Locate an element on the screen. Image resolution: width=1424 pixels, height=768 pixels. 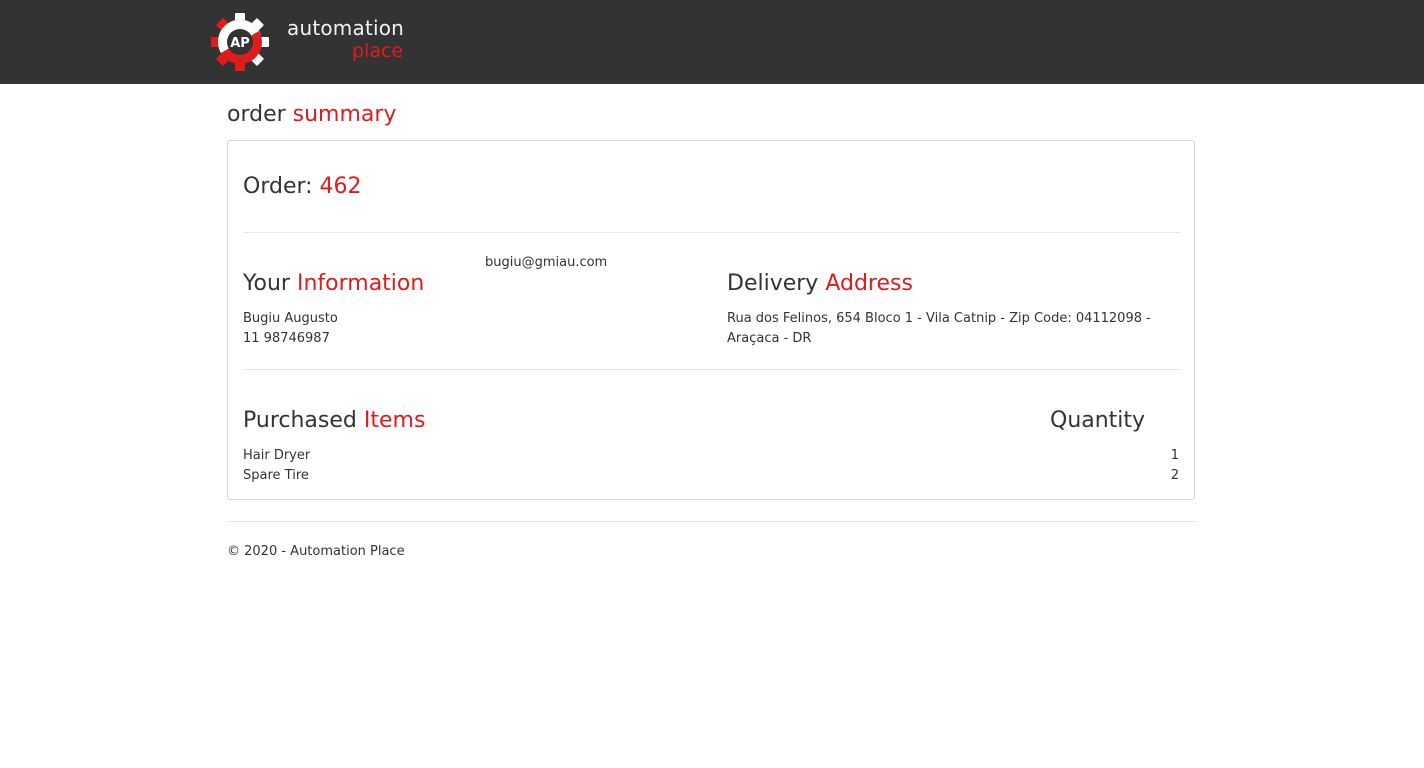
item-quantity: 1 is located at coordinates (1174, 455).